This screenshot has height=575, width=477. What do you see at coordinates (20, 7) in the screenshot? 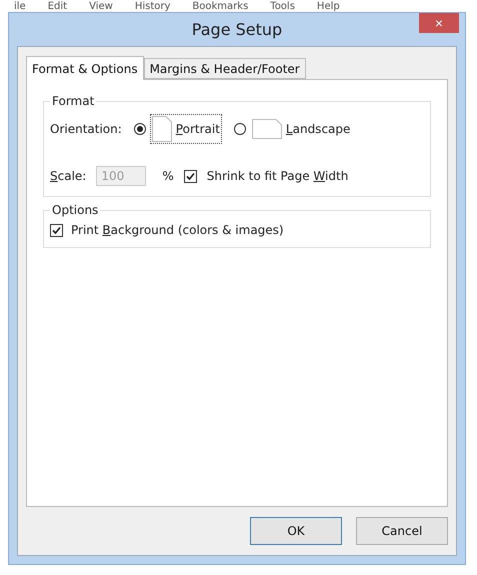
I see `menu-item: ile` at bounding box center [20, 7].